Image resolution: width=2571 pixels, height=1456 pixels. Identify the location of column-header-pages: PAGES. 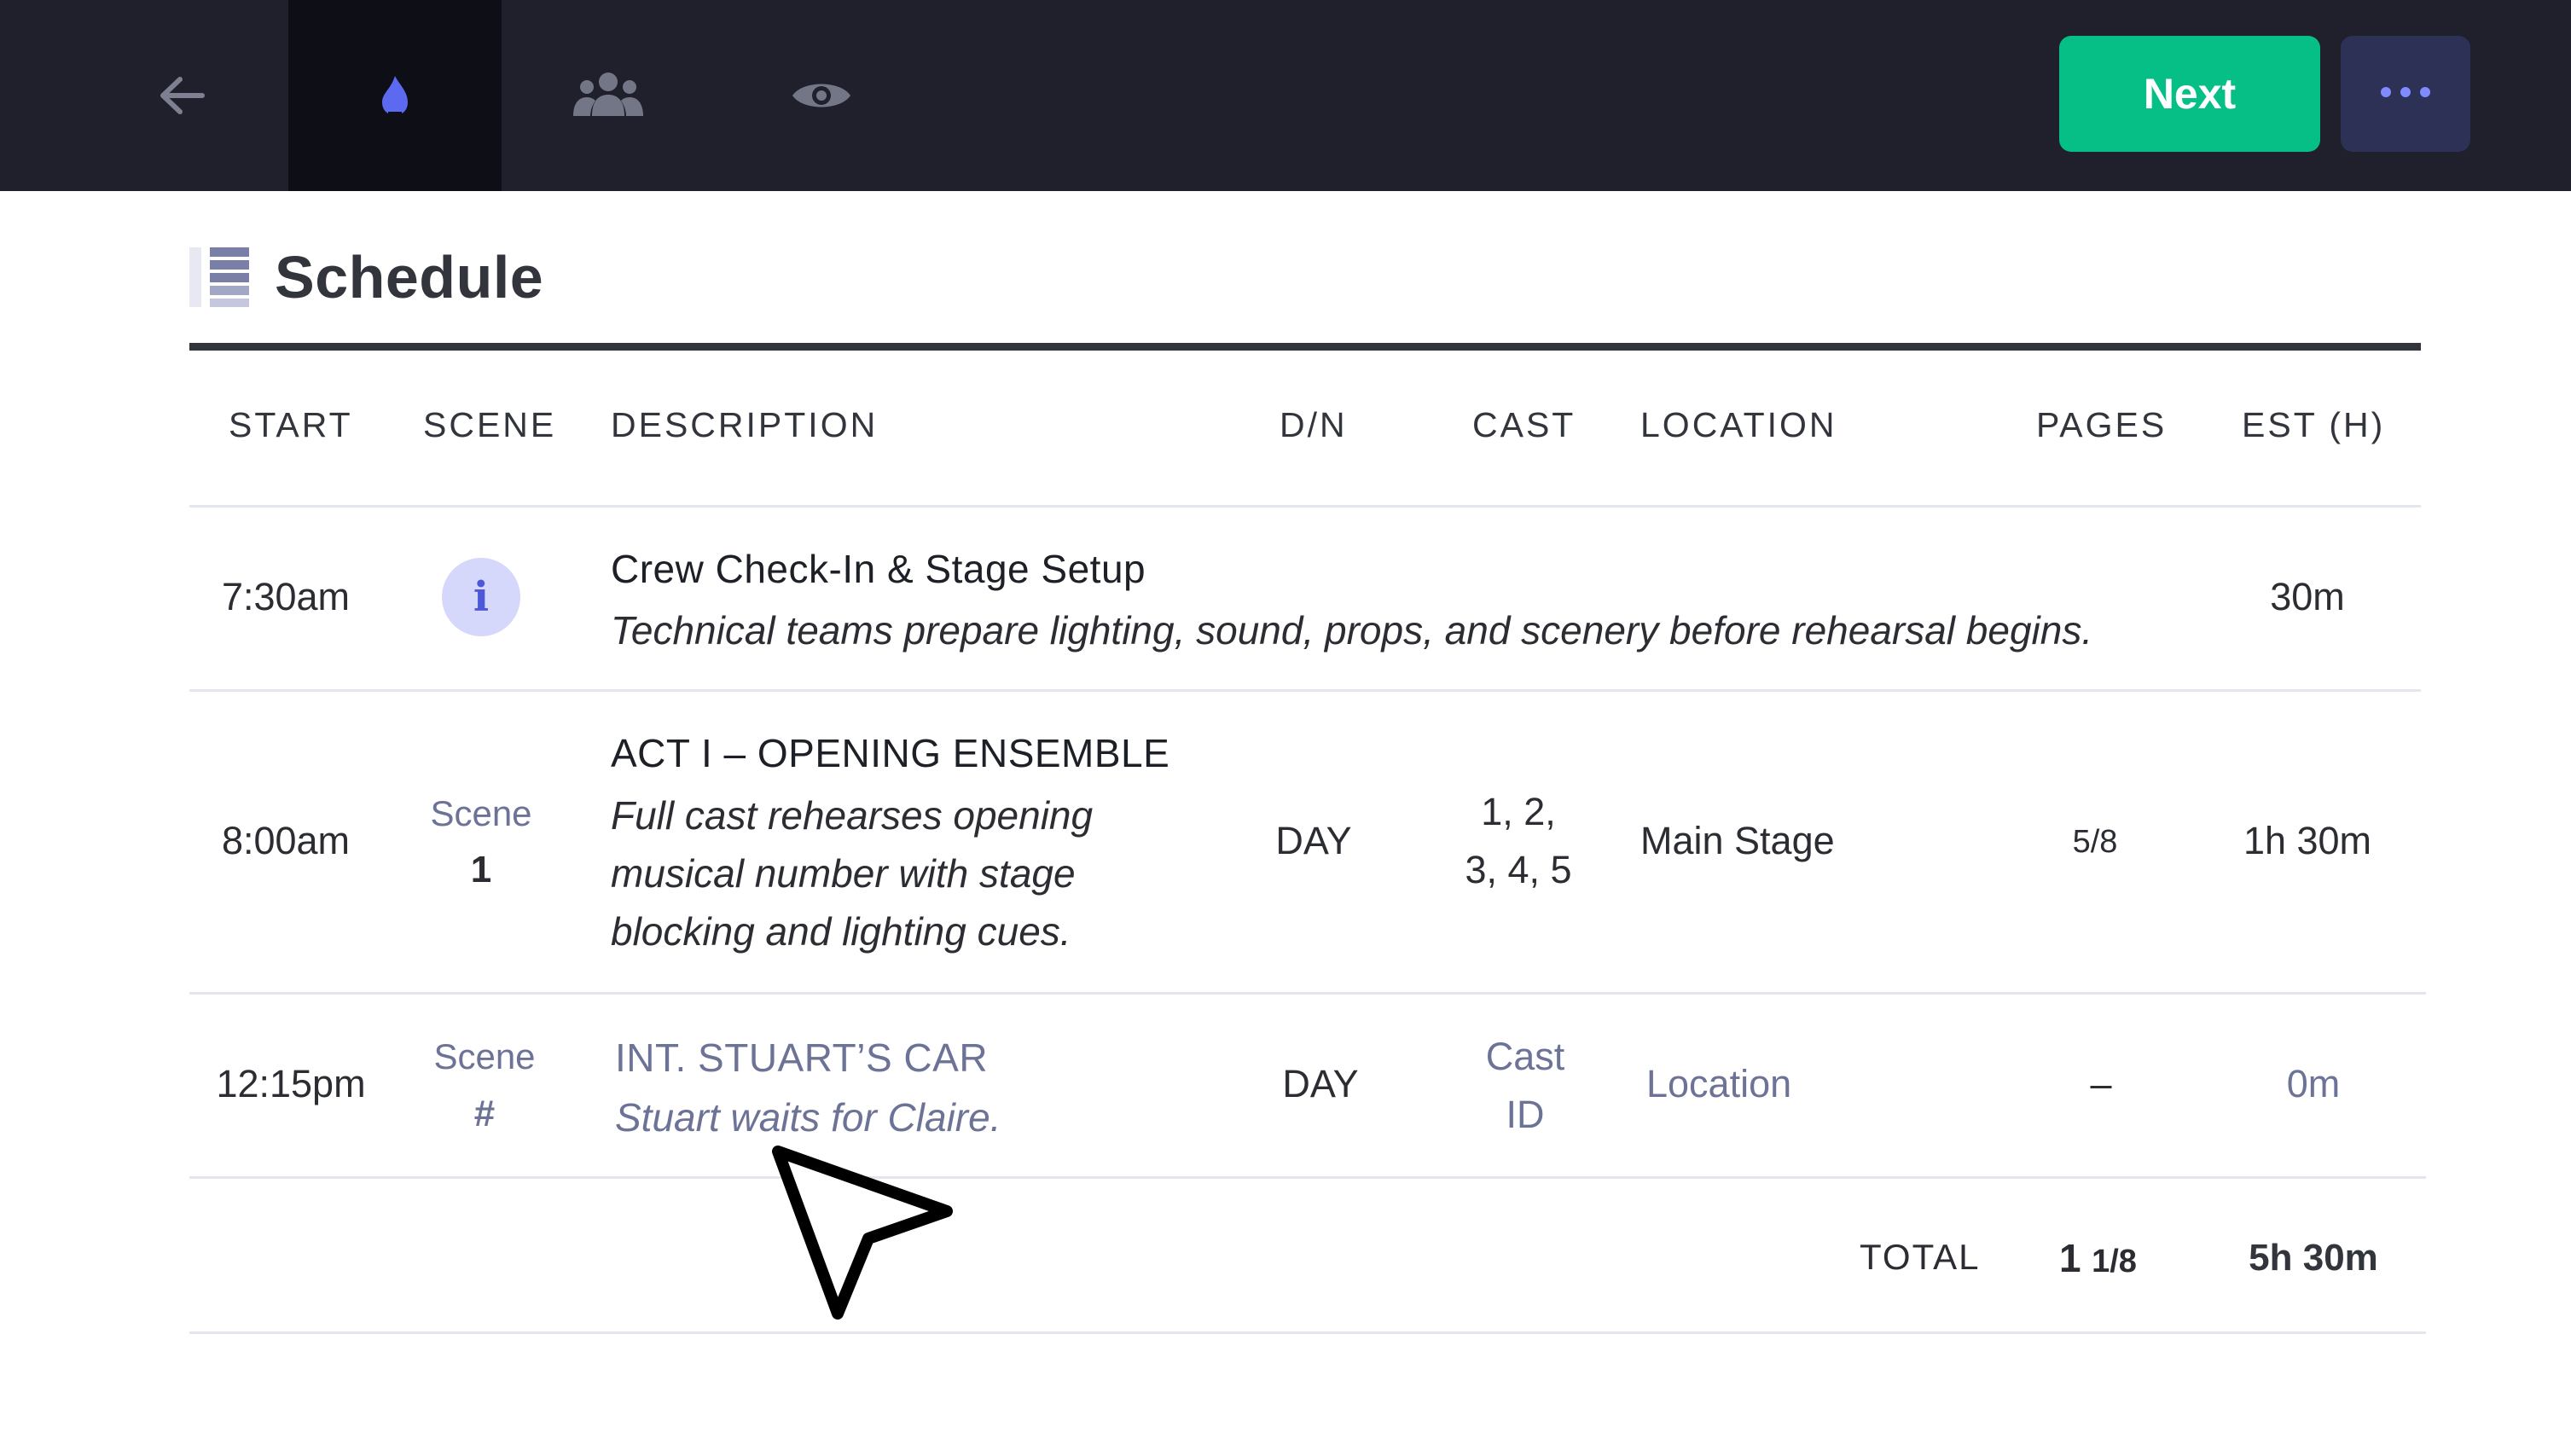
(2102, 424).